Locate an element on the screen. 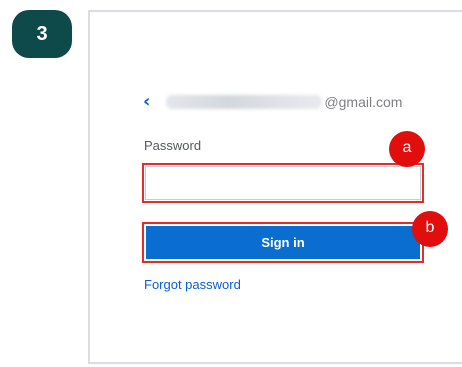 The width and height of the screenshot is (462, 367). annotation-letter-b: b is located at coordinates (430, 227).